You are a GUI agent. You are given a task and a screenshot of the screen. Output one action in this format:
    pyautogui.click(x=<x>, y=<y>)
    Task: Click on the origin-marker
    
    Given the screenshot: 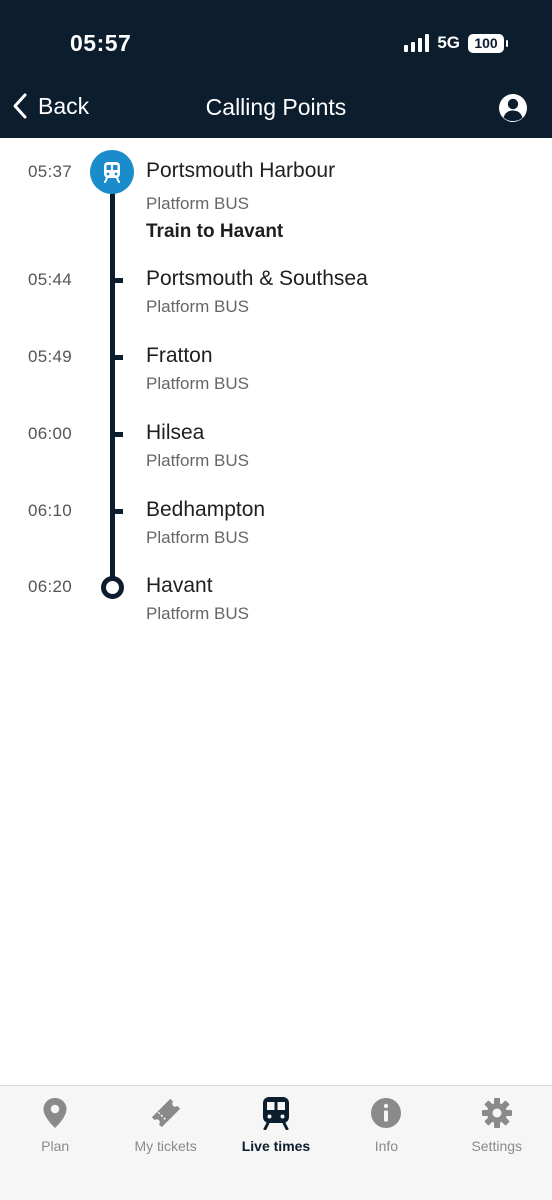 What is the action you would take?
    pyautogui.click(x=112, y=172)
    